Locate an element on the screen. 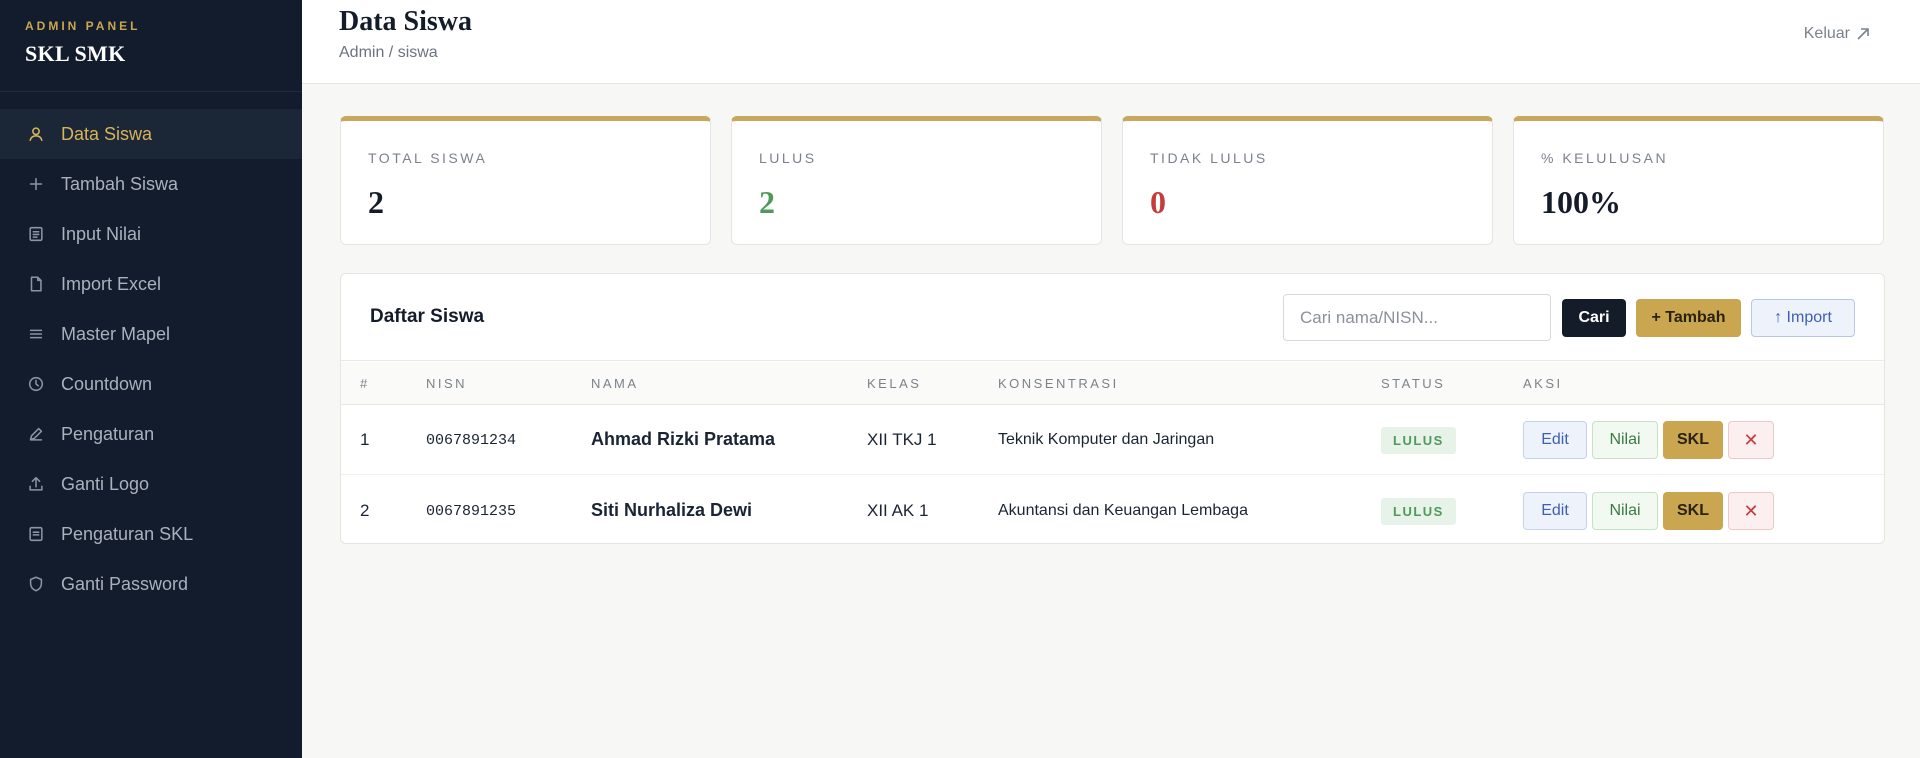 The image size is (1920, 758). stat-value: 0 is located at coordinates (1158, 202).